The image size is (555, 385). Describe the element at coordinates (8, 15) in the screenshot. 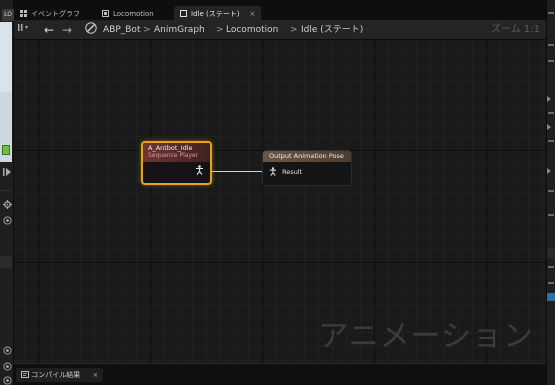

I see `left-panel-tab: LO` at that location.